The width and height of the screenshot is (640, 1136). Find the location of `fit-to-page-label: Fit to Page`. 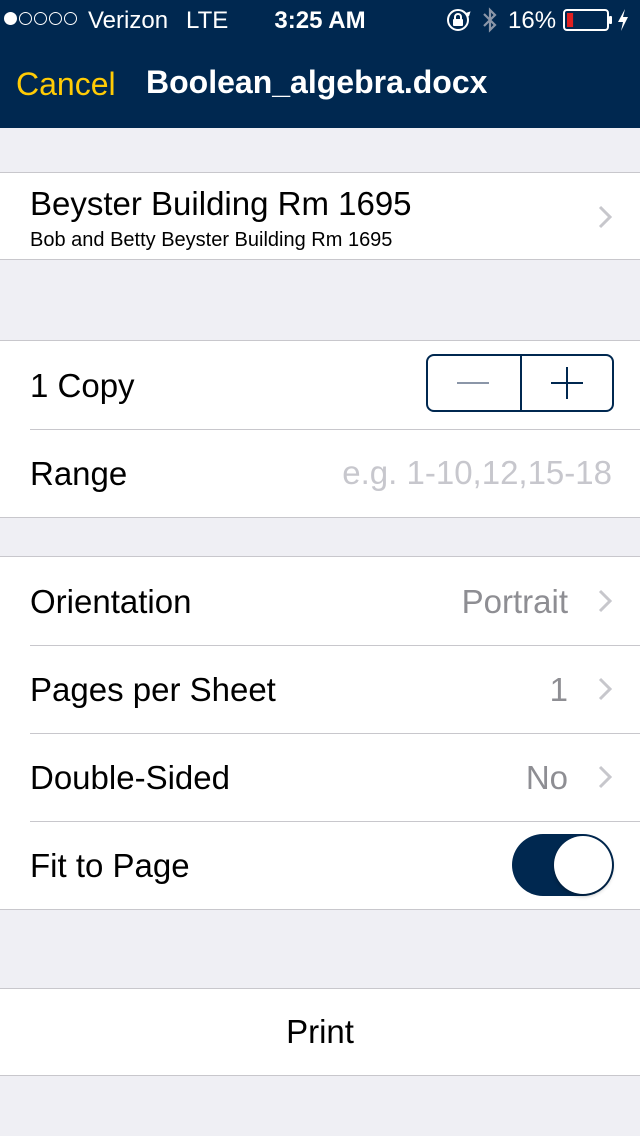

fit-to-page-label: Fit to Page is located at coordinates (110, 865).